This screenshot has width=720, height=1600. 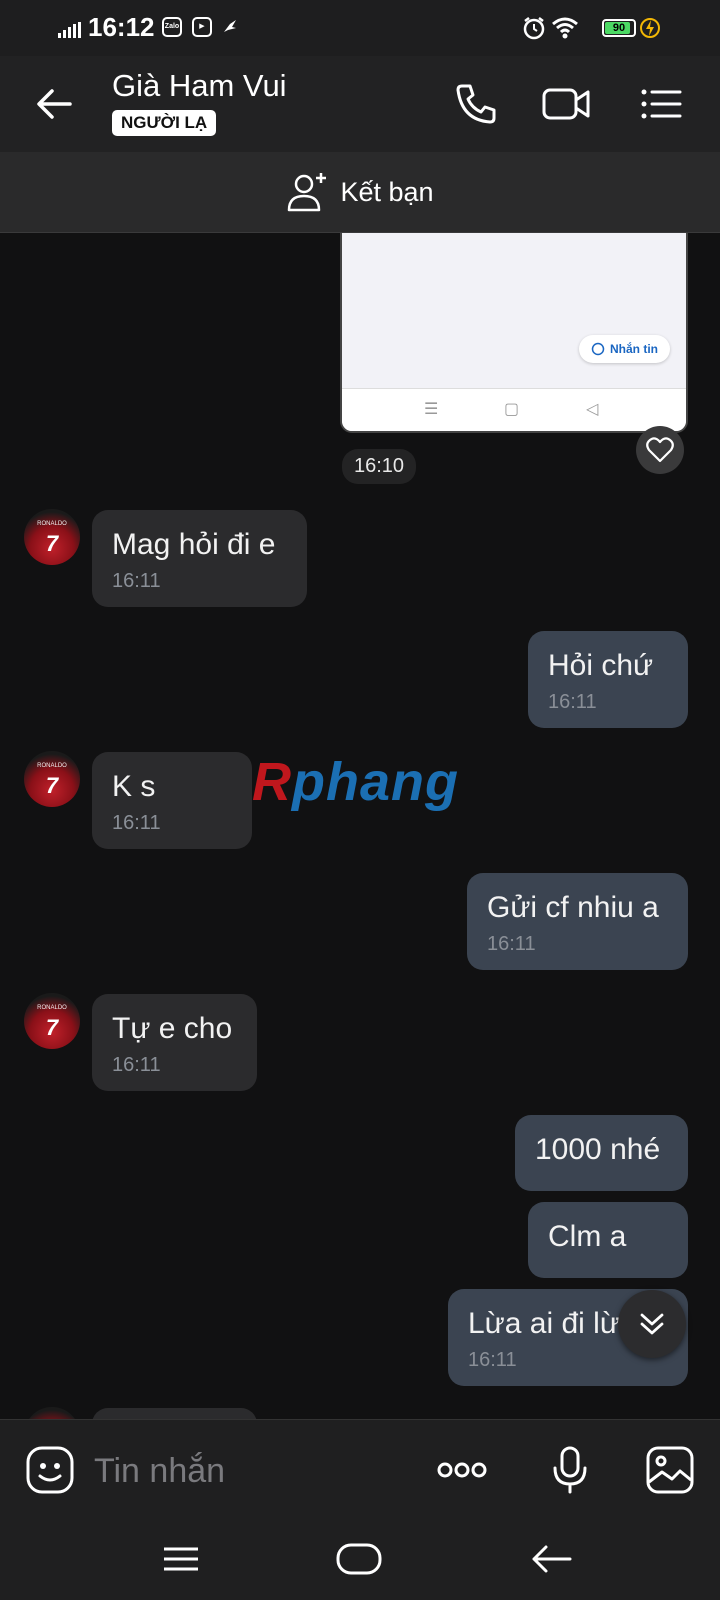 What do you see at coordinates (598, 1149) in the screenshot?
I see `message-text: 1000 nhé` at bounding box center [598, 1149].